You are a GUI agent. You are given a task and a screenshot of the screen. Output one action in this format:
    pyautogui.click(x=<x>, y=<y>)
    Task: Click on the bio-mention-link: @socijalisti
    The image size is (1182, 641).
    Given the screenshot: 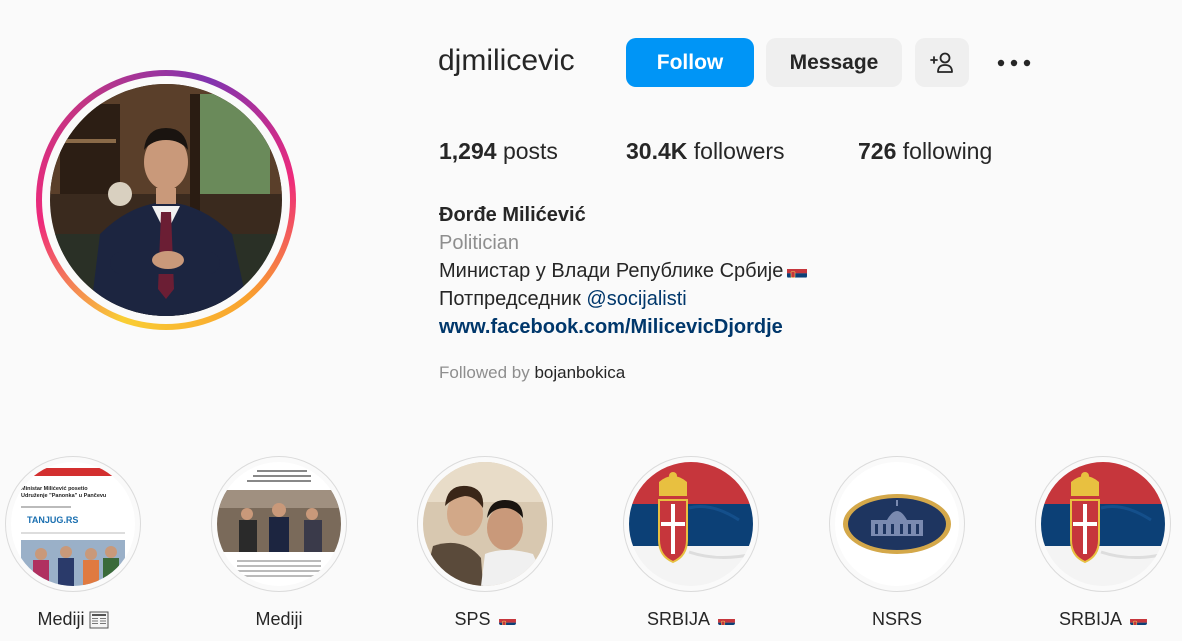 What is the action you would take?
    pyautogui.click(x=636, y=299)
    